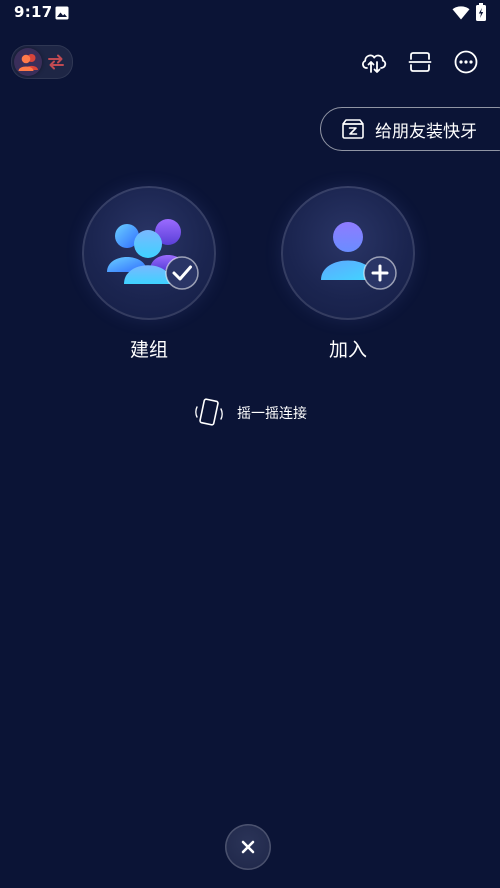 Image resolution: width=500 pixels, height=888 pixels. Describe the element at coordinates (359, 256) in the screenshot. I see `user-plus-icon` at that location.